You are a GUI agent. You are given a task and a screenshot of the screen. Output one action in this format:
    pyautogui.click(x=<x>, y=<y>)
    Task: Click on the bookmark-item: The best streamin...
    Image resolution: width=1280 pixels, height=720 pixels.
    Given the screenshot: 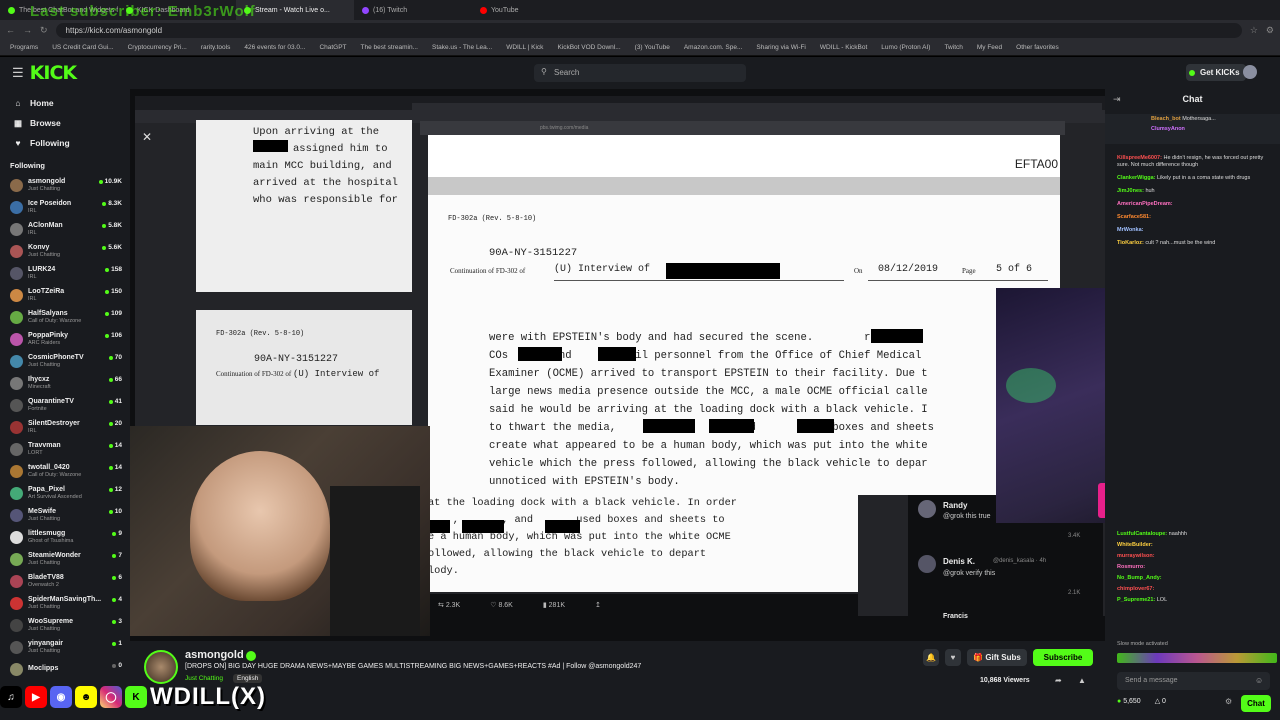 What is the action you would take?
    pyautogui.click(x=389, y=47)
    